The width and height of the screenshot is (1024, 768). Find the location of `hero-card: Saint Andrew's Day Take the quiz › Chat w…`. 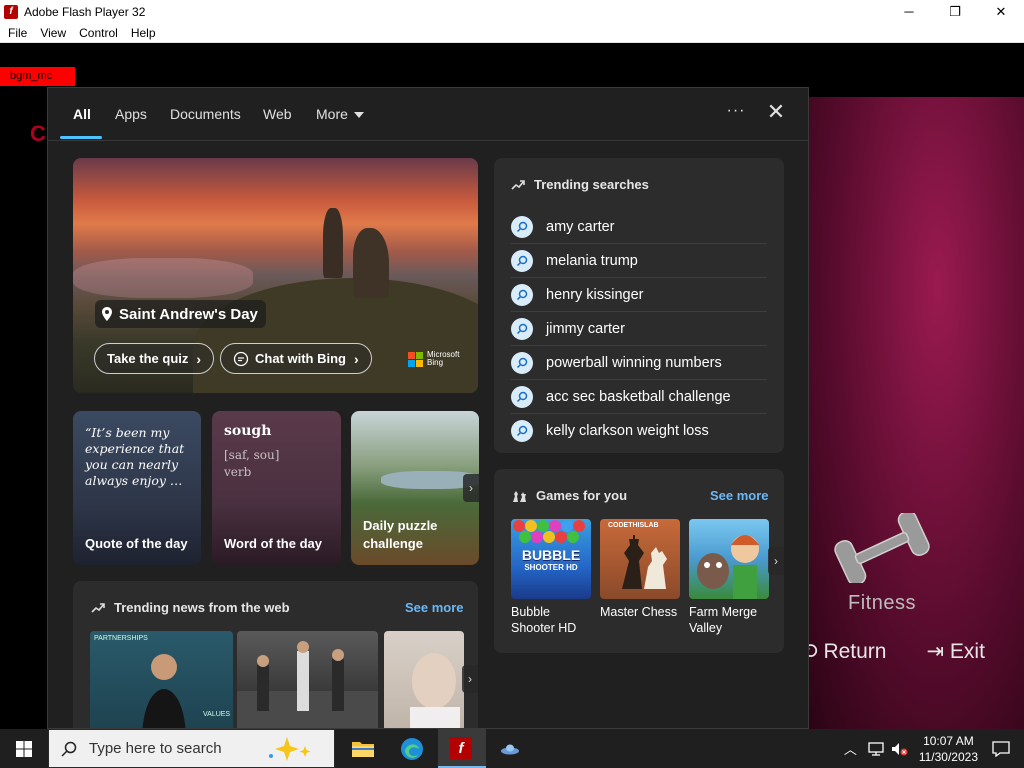

hero-card: Saint Andrew's Day Take the quiz › Chat w… is located at coordinates (275, 275).